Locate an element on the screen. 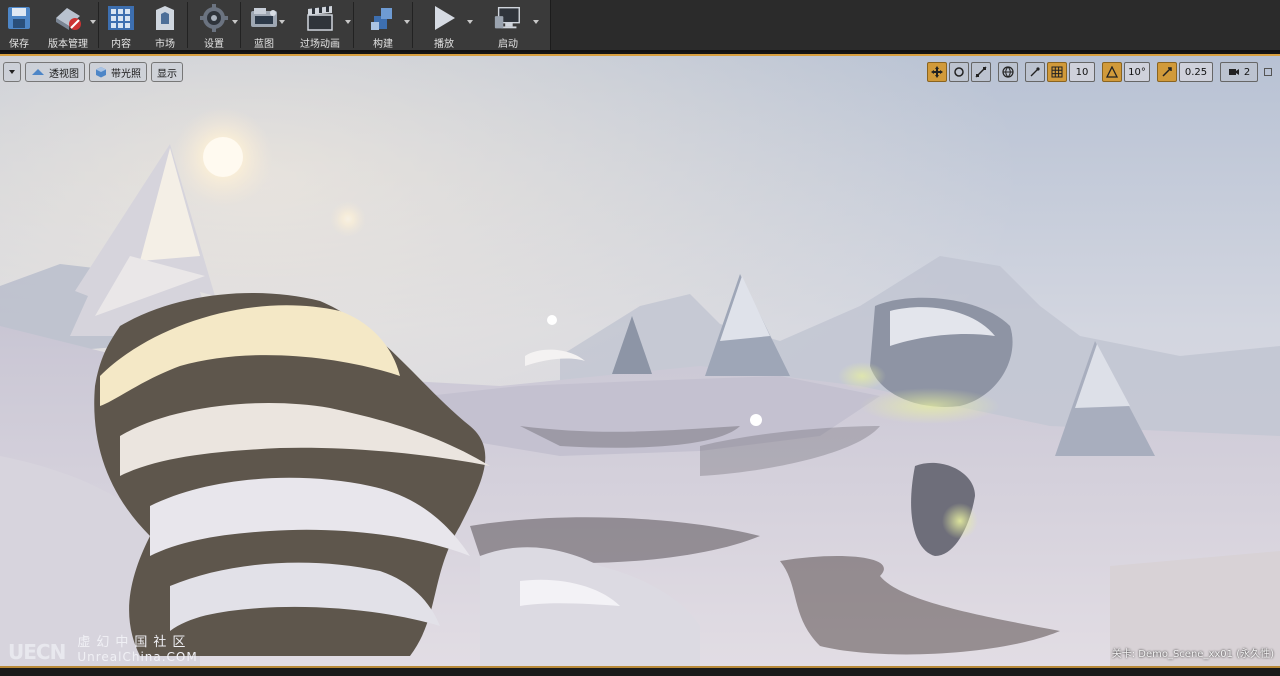  build-button: 构建 is located at coordinates (383, 25).